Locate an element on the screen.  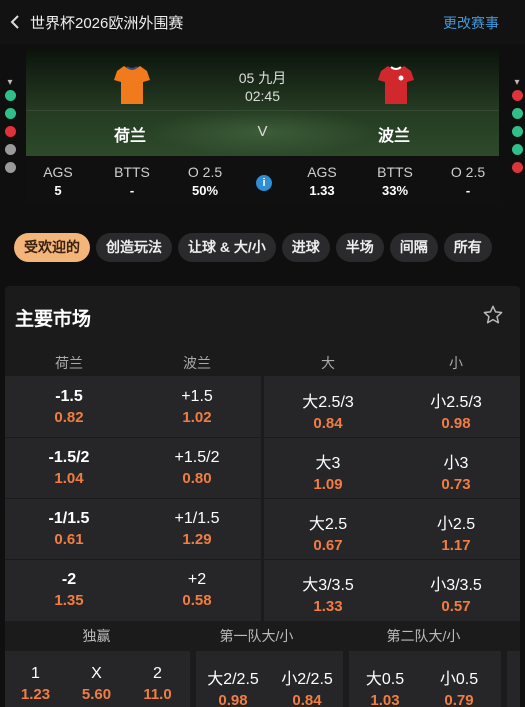
handicap-home-4: -2 1.35 is located at coordinates (69, 590).